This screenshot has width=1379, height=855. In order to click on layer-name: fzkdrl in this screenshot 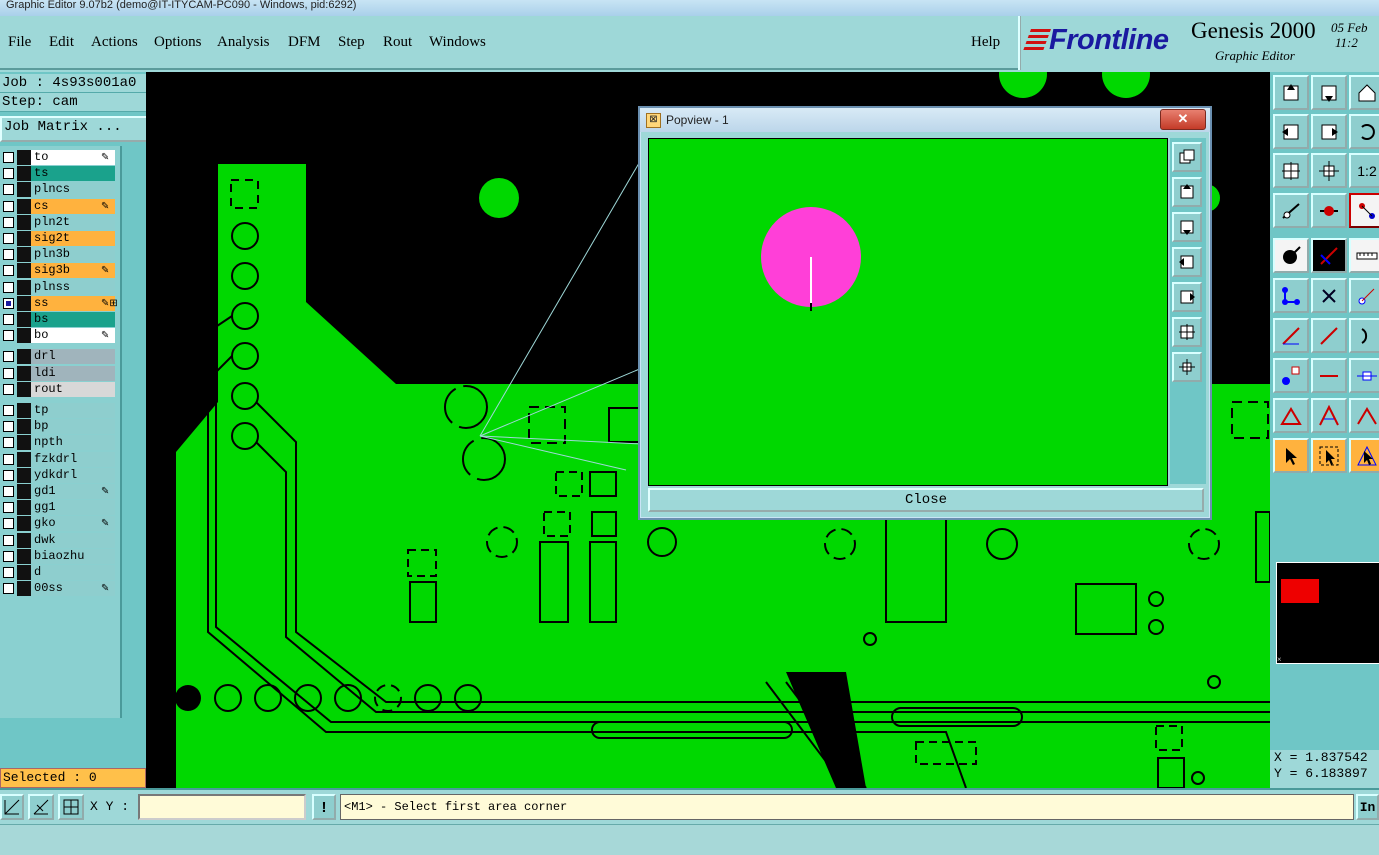, I will do `click(73, 459)`.